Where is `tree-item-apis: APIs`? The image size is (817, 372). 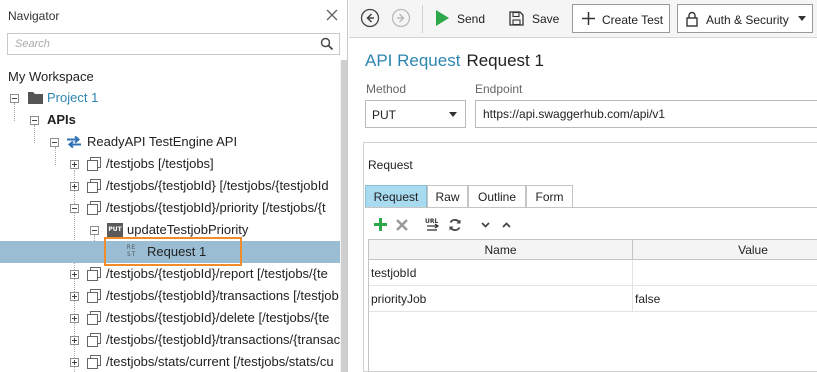 tree-item-apis: APIs is located at coordinates (173, 120).